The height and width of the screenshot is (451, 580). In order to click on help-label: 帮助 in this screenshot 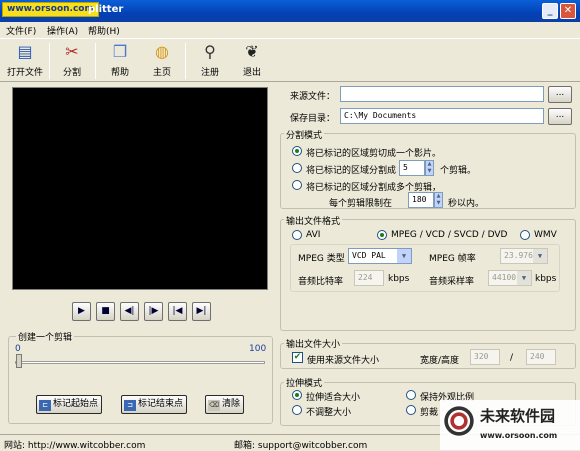, I will do `click(119, 73)`.